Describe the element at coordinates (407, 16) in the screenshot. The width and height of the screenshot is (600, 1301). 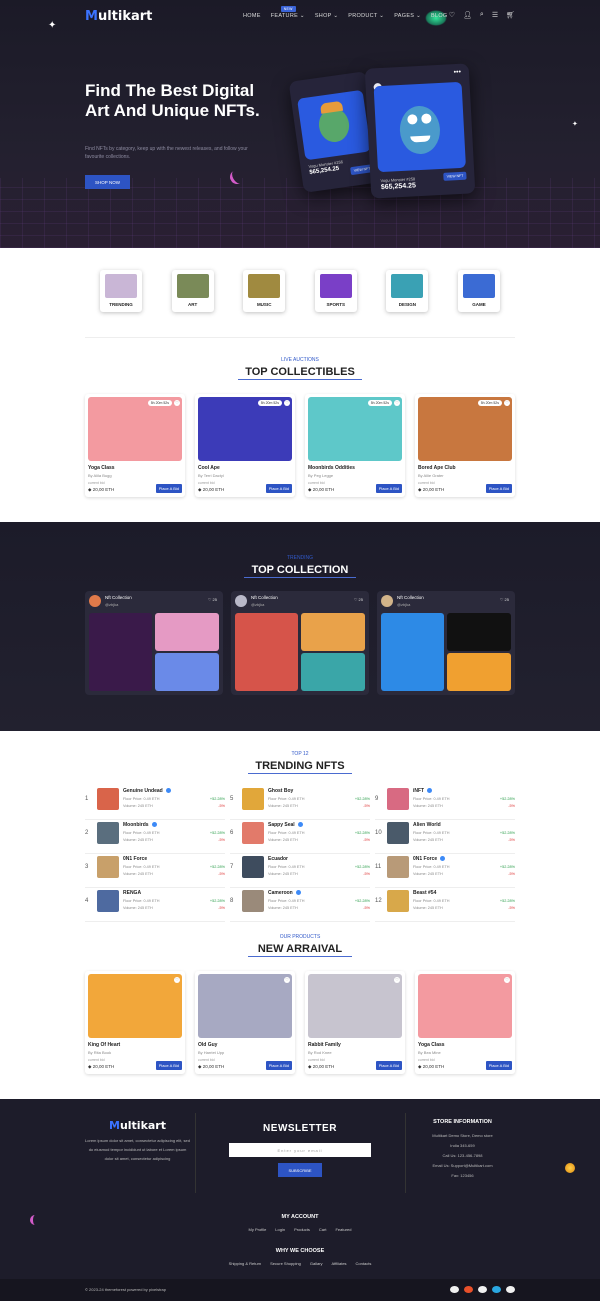
I see `nav-pages: PAGES ⌄` at that location.